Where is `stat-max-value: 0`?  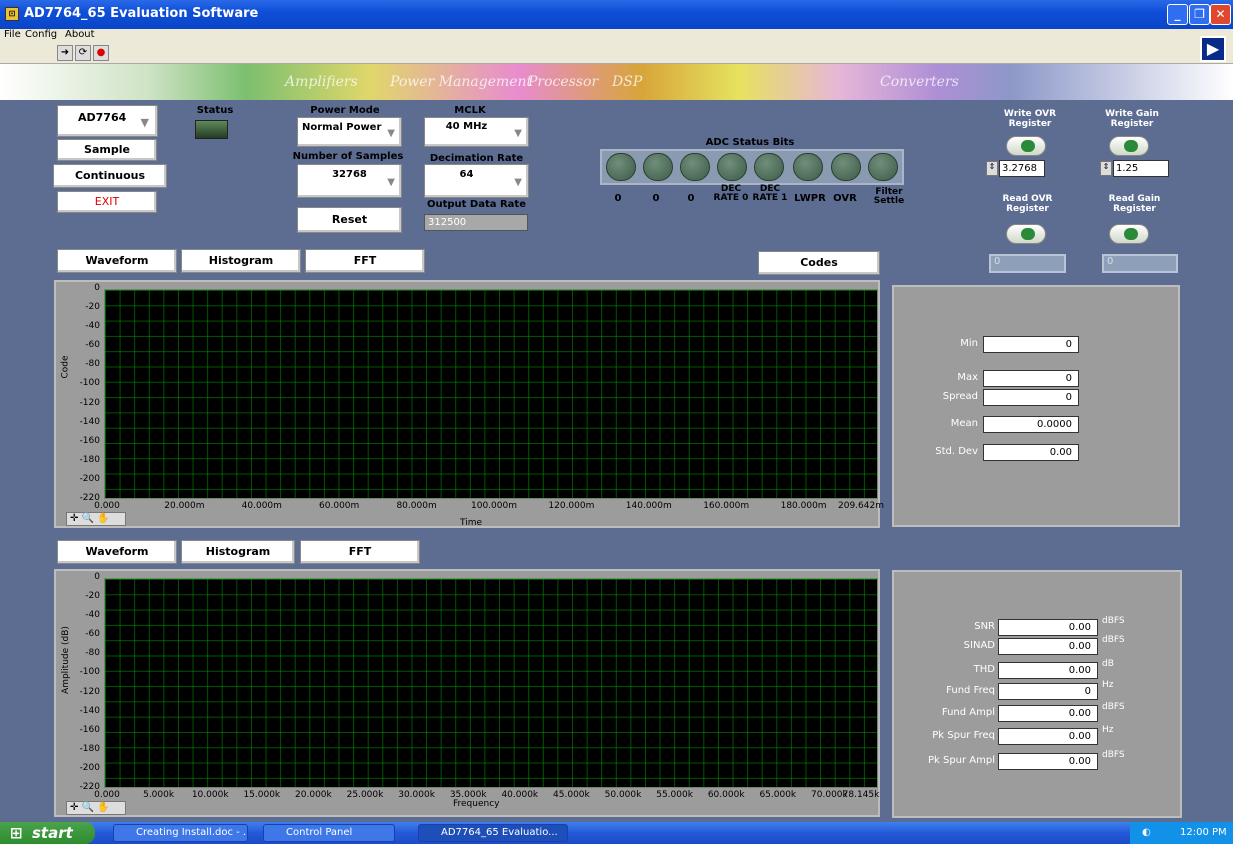
stat-max-value: 0 is located at coordinates (1031, 378).